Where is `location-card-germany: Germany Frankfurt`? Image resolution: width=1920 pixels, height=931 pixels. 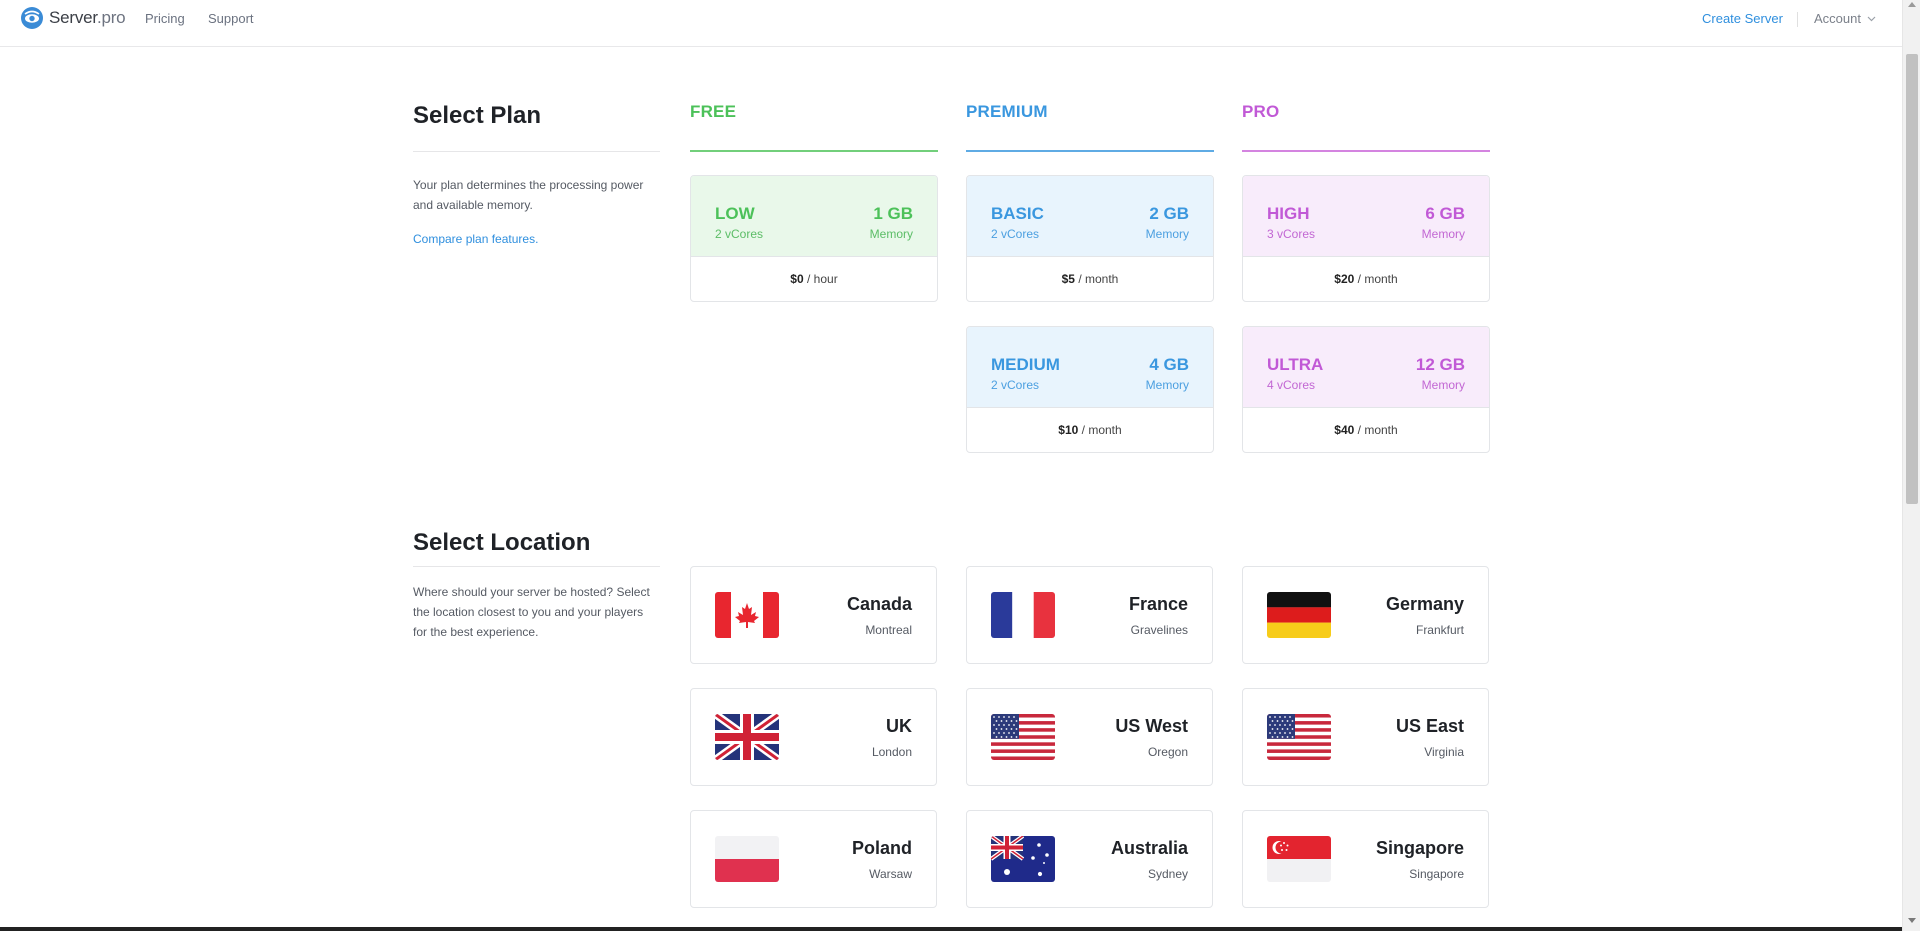 location-card-germany: Germany Frankfurt is located at coordinates (1365, 615).